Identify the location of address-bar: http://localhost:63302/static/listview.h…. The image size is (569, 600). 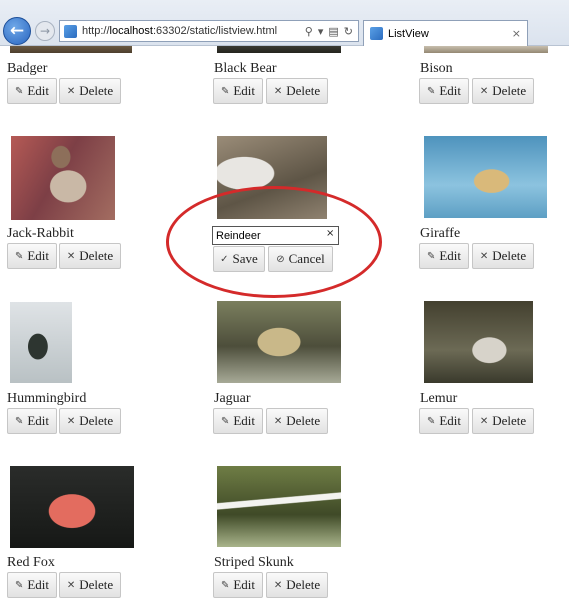
(209, 31).